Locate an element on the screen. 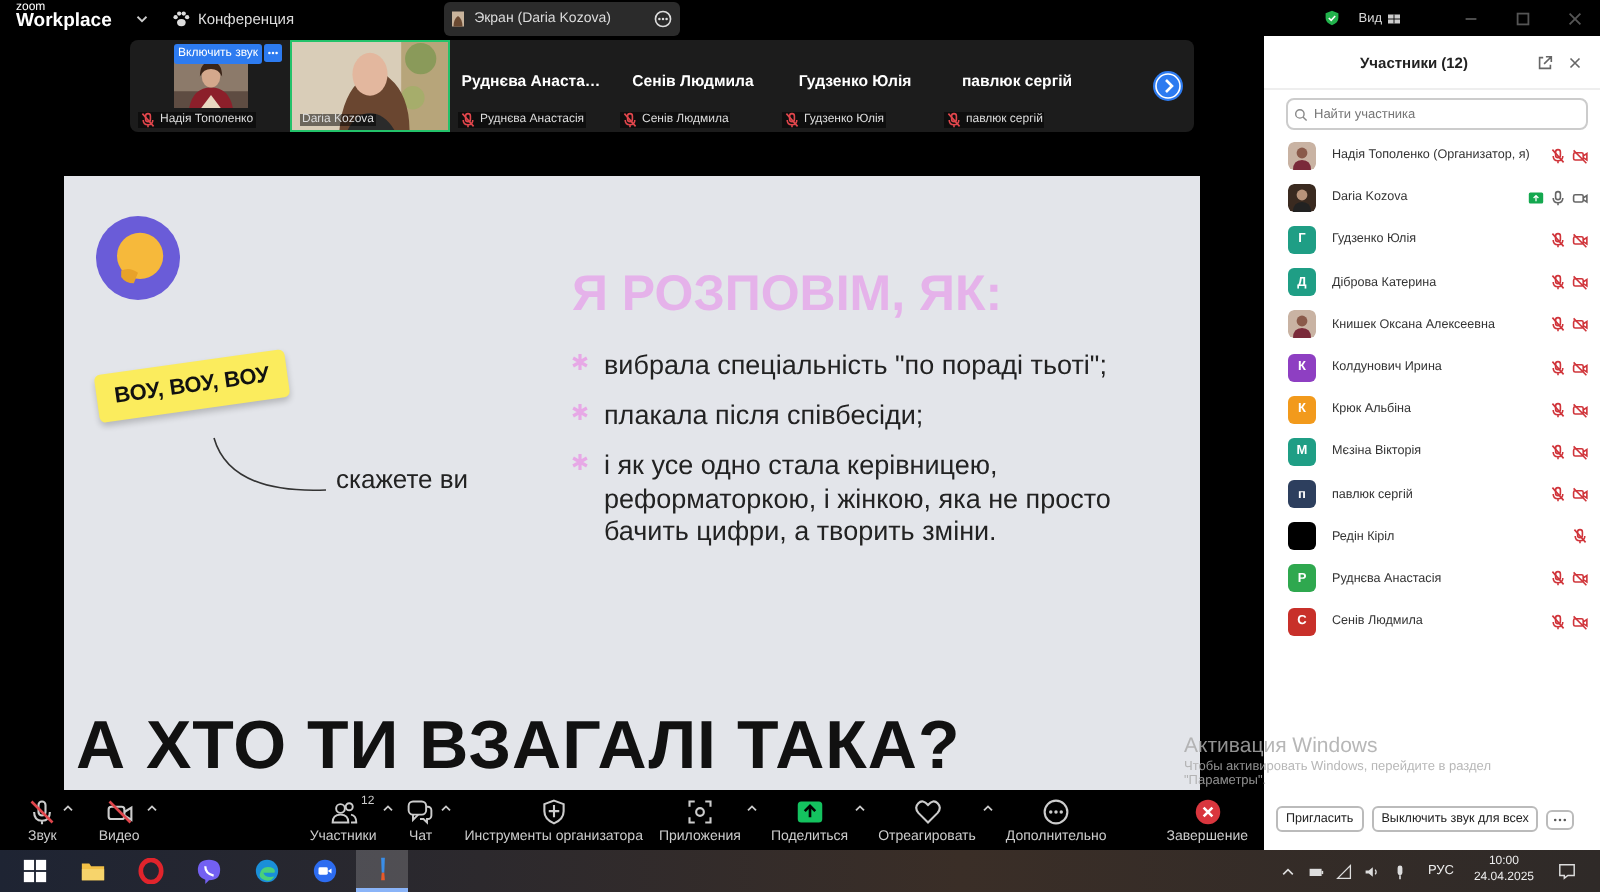  bullet-text: вибрала спеціальність "по пораді тьоті"; is located at coordinates (855, 366).